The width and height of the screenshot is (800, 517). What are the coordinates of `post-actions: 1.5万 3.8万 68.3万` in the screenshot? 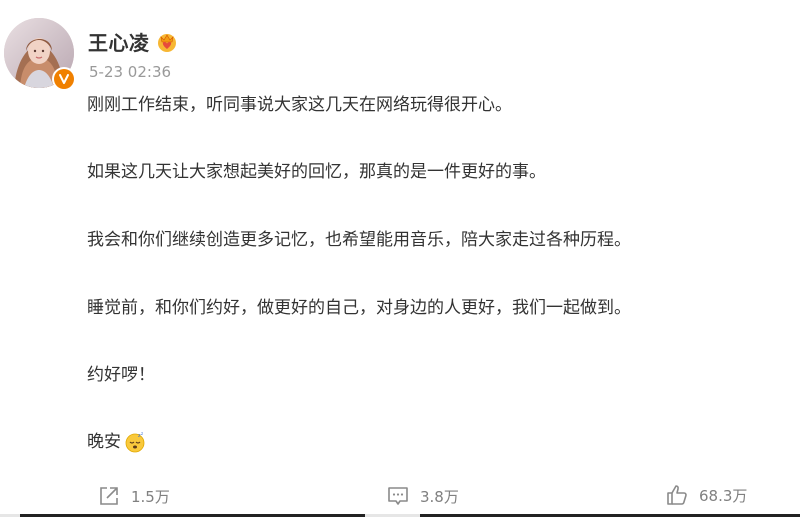 It's located at (400, 497).